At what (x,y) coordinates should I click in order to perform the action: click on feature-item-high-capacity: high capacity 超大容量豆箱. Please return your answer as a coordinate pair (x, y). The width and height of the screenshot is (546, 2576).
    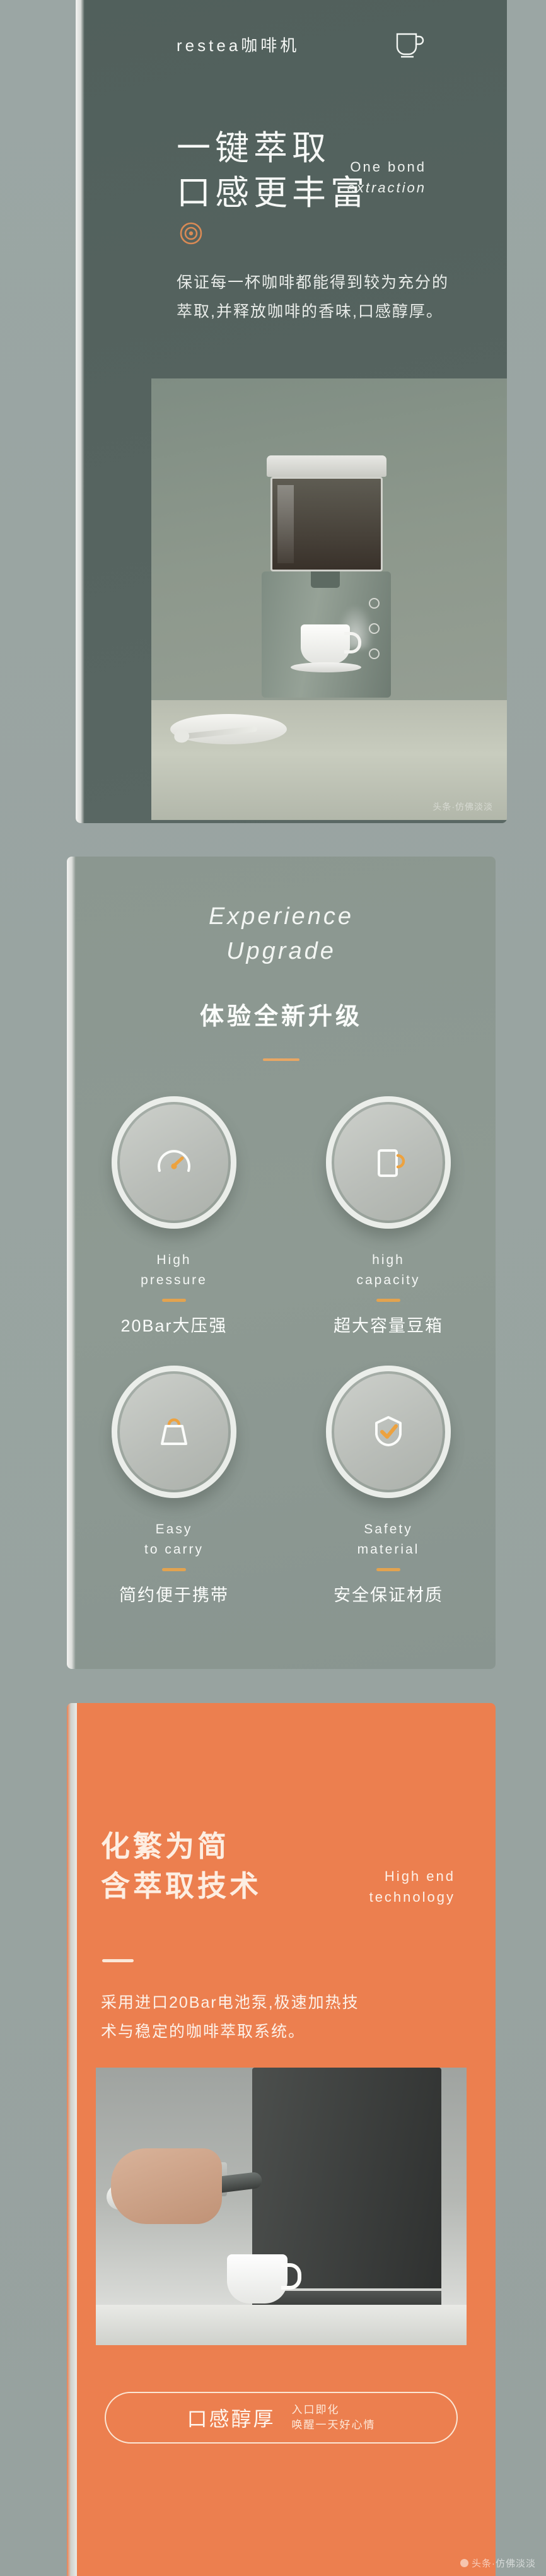
    Looking at the image, I should click on (388, 1216).